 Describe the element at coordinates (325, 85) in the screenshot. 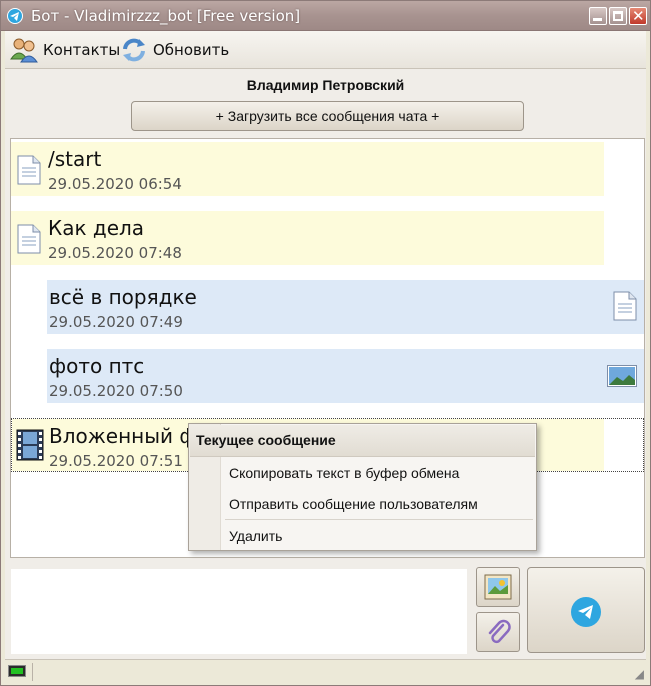

I see `contact-name: Владимир Петровский` at that location.